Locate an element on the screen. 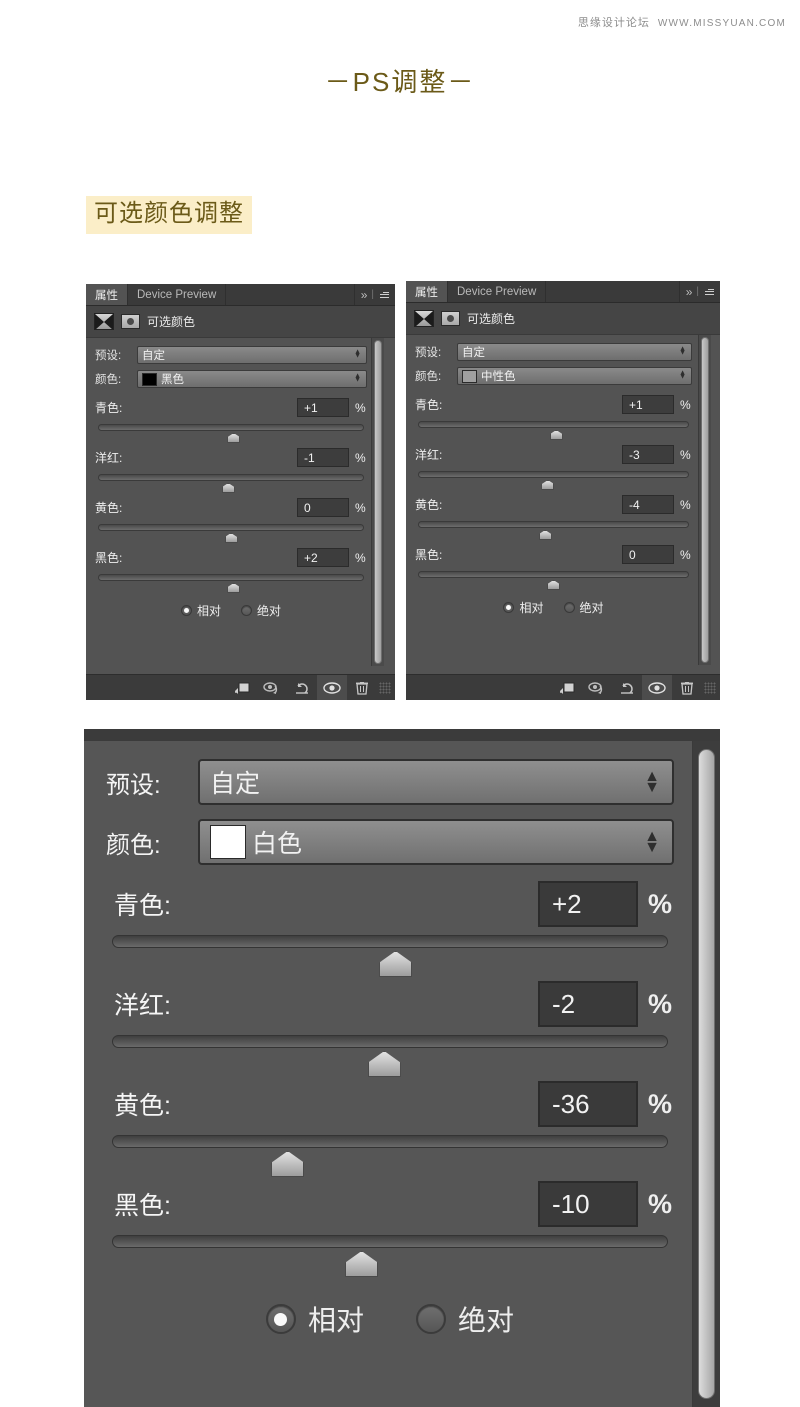  slider-black-value: -10 is located at coordinates (588, 1204).